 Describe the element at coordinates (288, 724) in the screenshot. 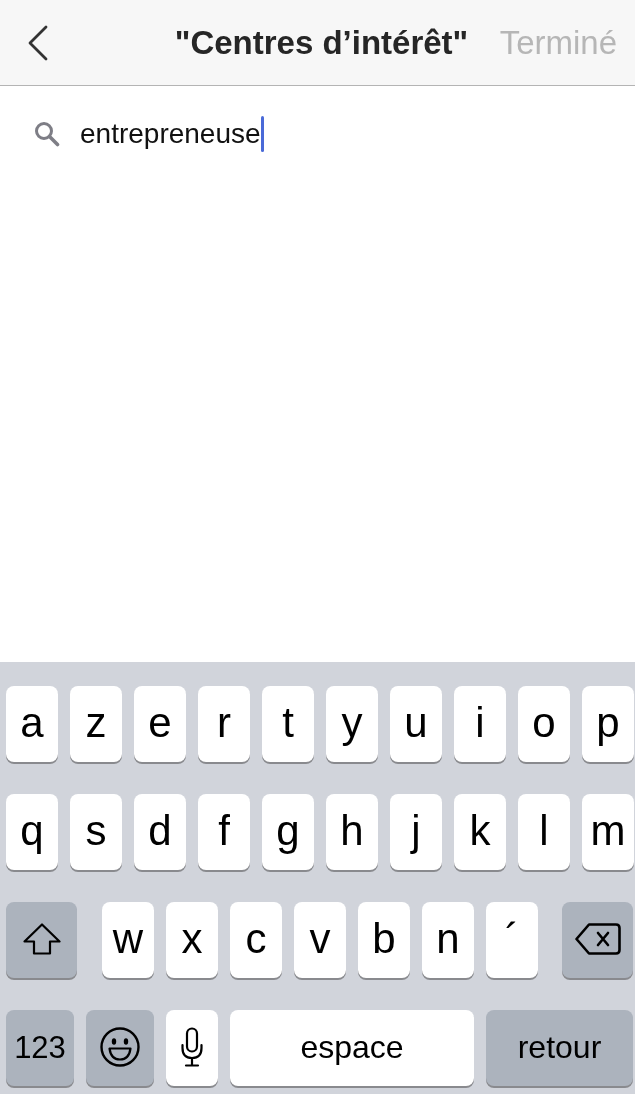

I see `letter-key: t` at that location.